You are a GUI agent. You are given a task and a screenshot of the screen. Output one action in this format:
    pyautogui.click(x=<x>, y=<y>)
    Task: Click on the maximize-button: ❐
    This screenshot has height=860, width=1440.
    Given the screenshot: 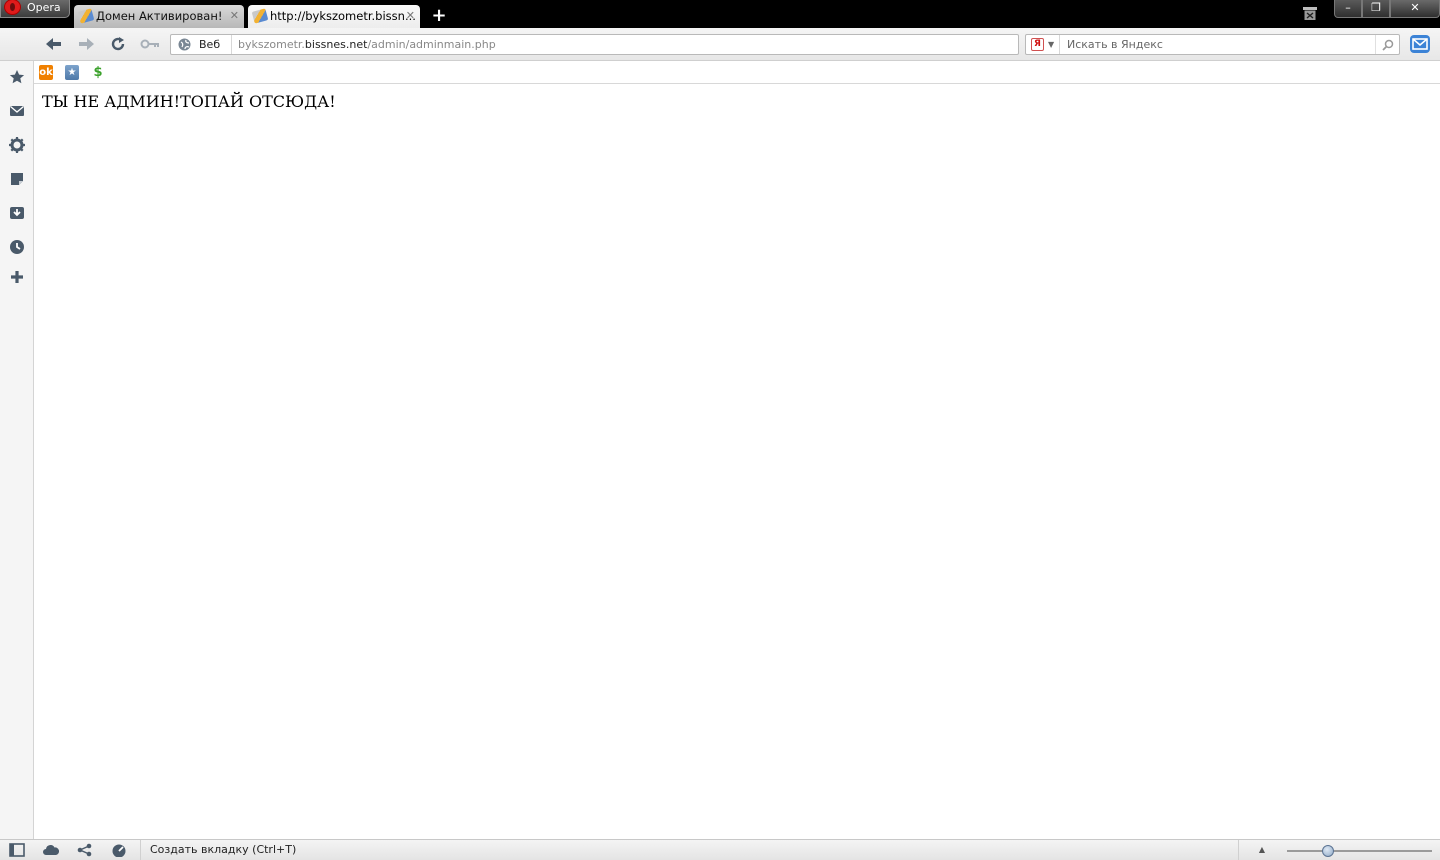 What is the action you would take?
    pyautogui.click(x=1376, y=9)
    